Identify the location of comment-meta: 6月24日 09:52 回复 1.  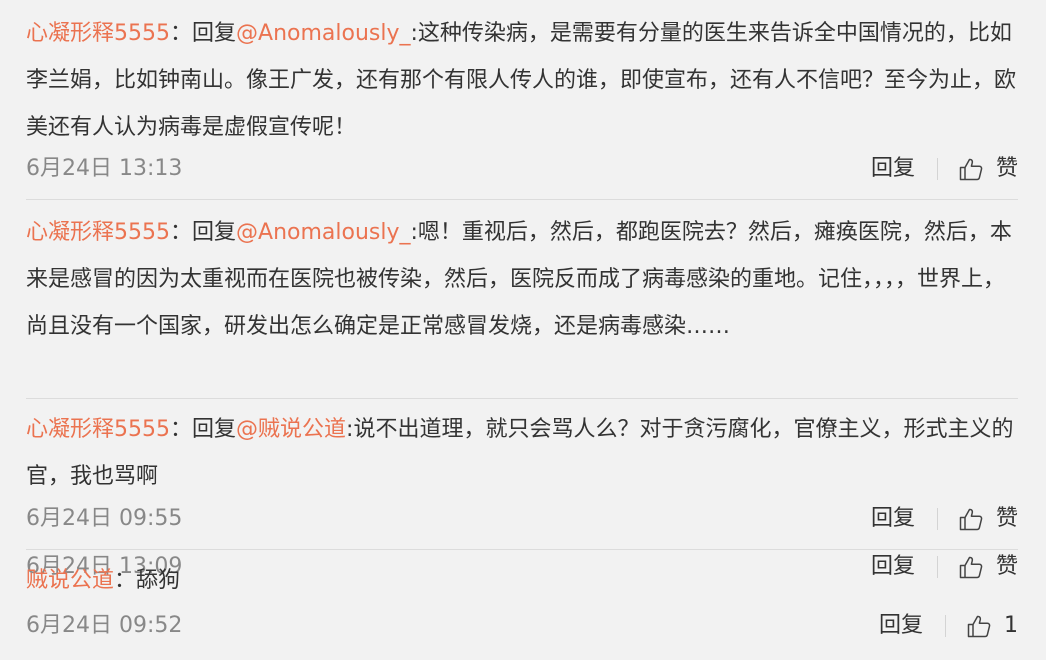
(522, 626).